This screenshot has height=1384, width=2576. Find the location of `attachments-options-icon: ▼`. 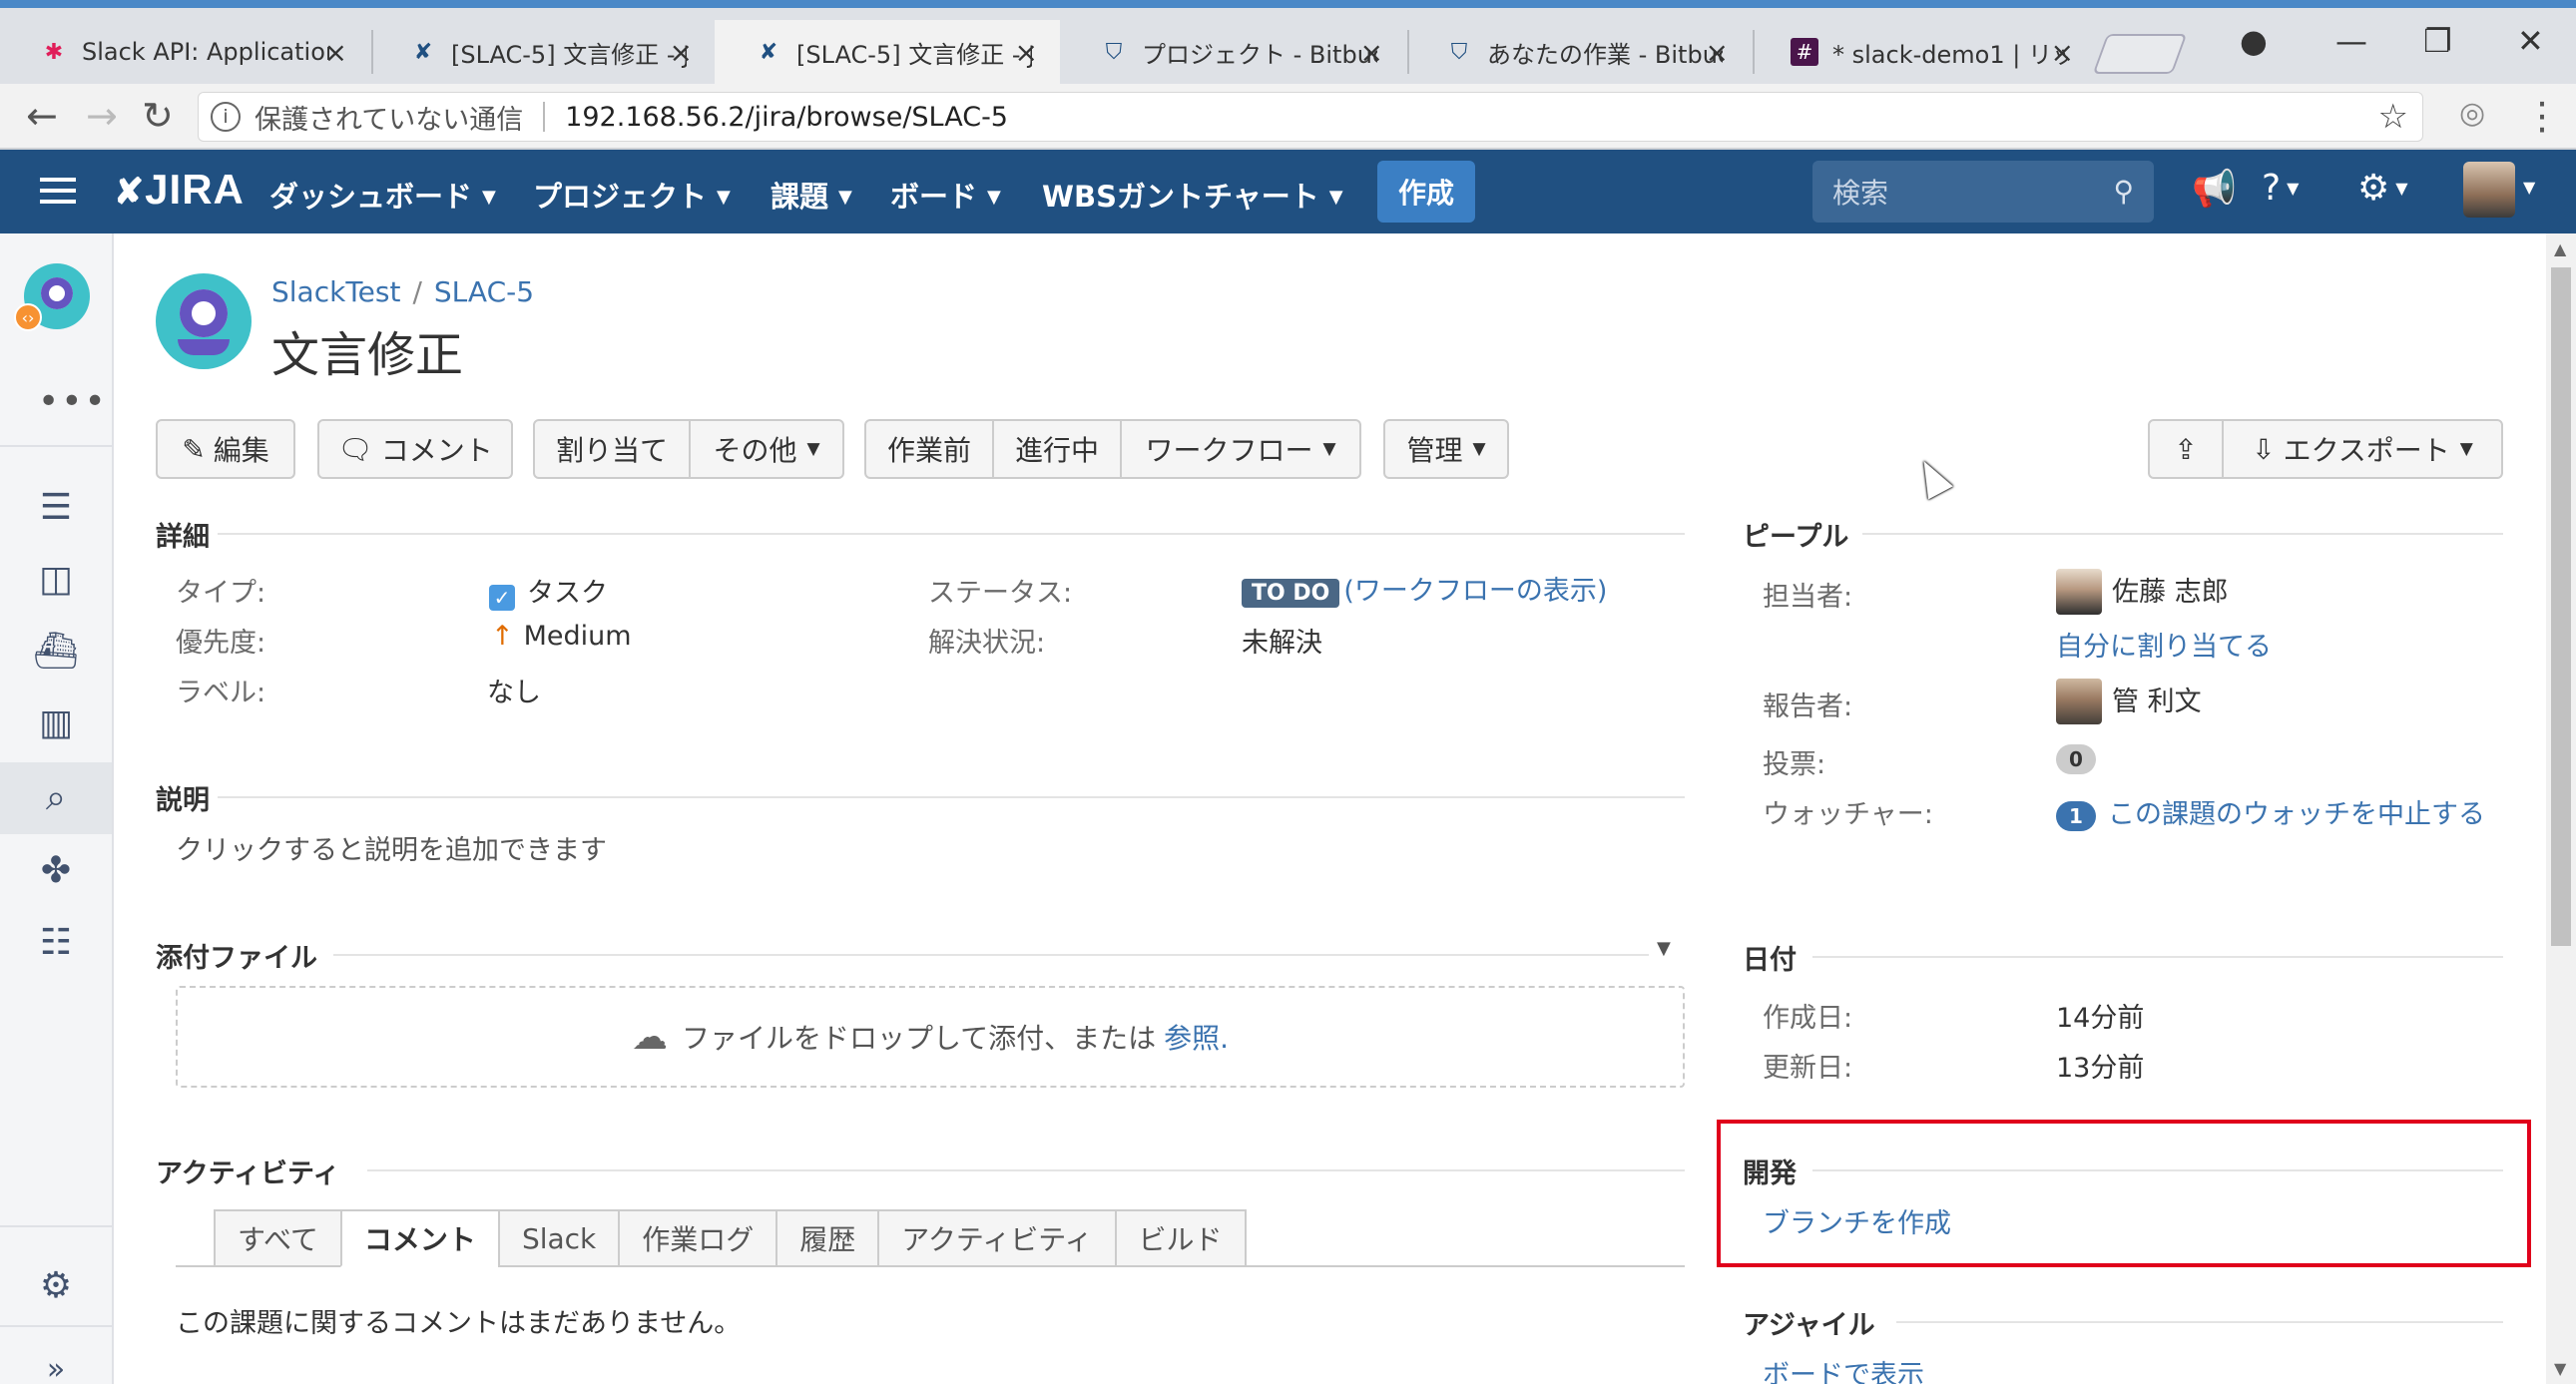

attachments-options-icon: ▼ is located at coordinates (1664, 948).